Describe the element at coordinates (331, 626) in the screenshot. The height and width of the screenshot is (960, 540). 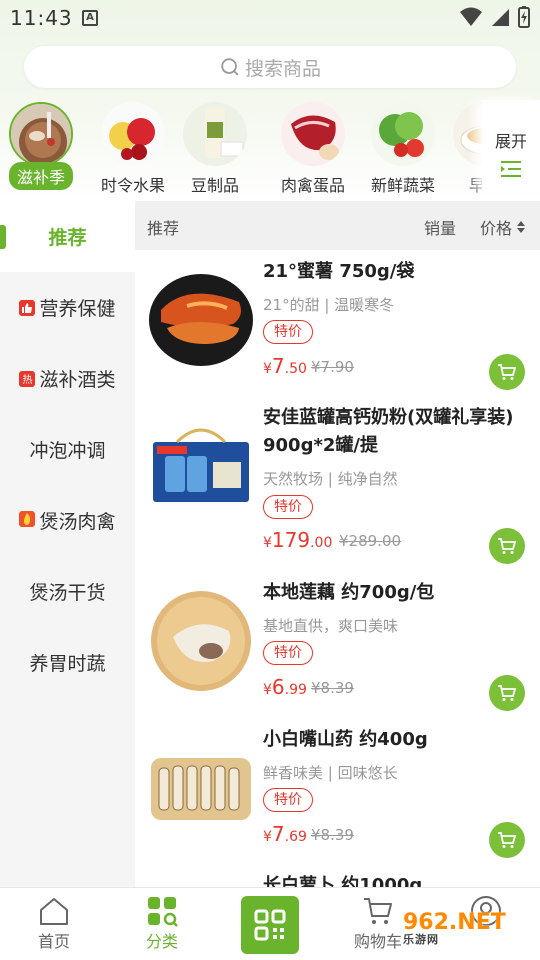
I see `product-subtitle: 基地直供，爽口美味` at that location.